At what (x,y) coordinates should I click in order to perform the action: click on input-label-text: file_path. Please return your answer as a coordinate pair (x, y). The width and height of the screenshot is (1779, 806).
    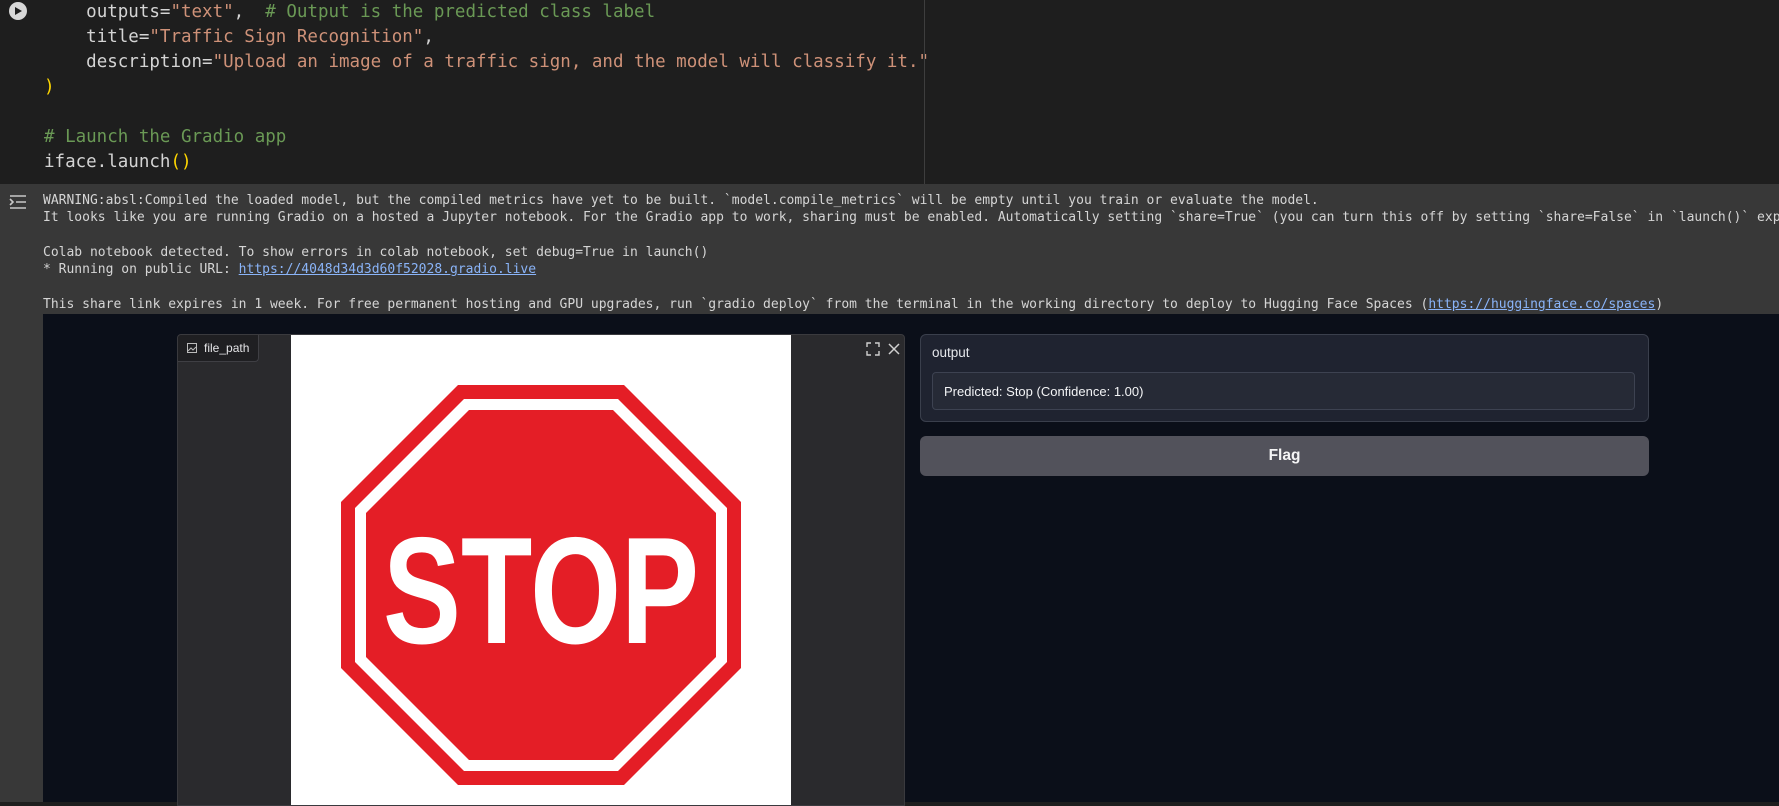
    Looking at the image, I should click on (227, 348).